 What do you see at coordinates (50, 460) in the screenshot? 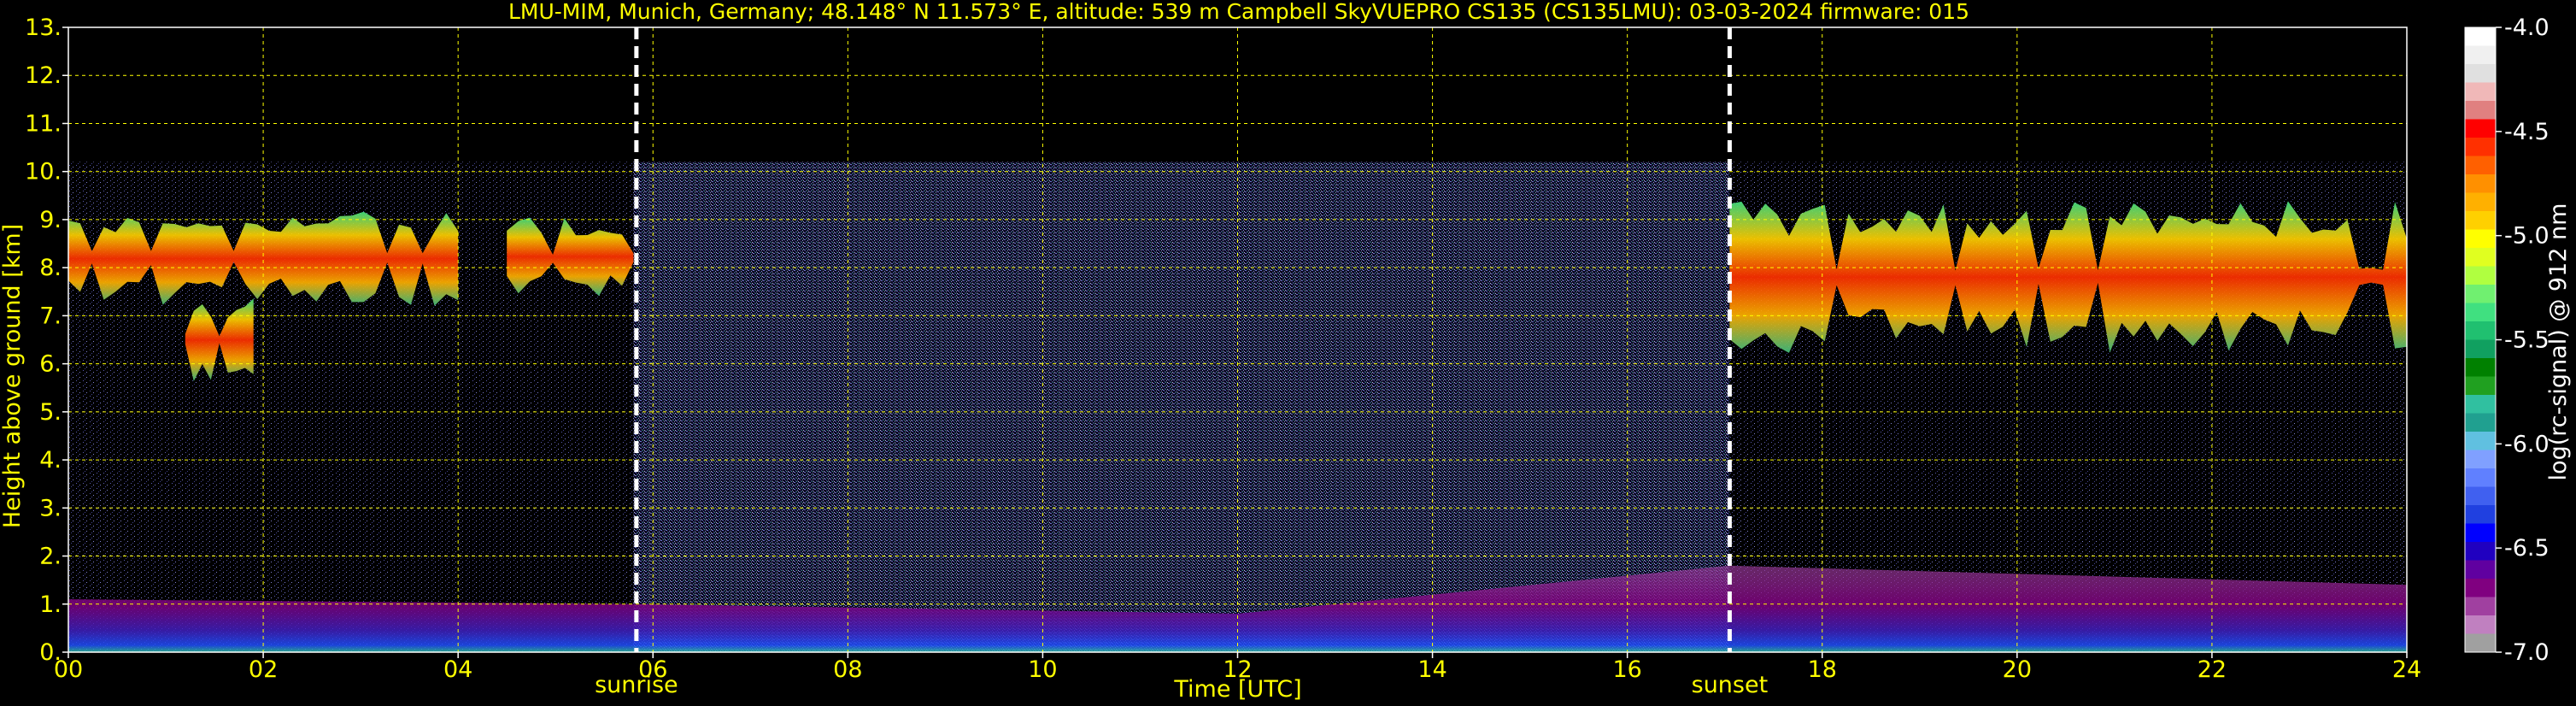
I see `y-tick-label: 4.` at bounding box center [50, 460].